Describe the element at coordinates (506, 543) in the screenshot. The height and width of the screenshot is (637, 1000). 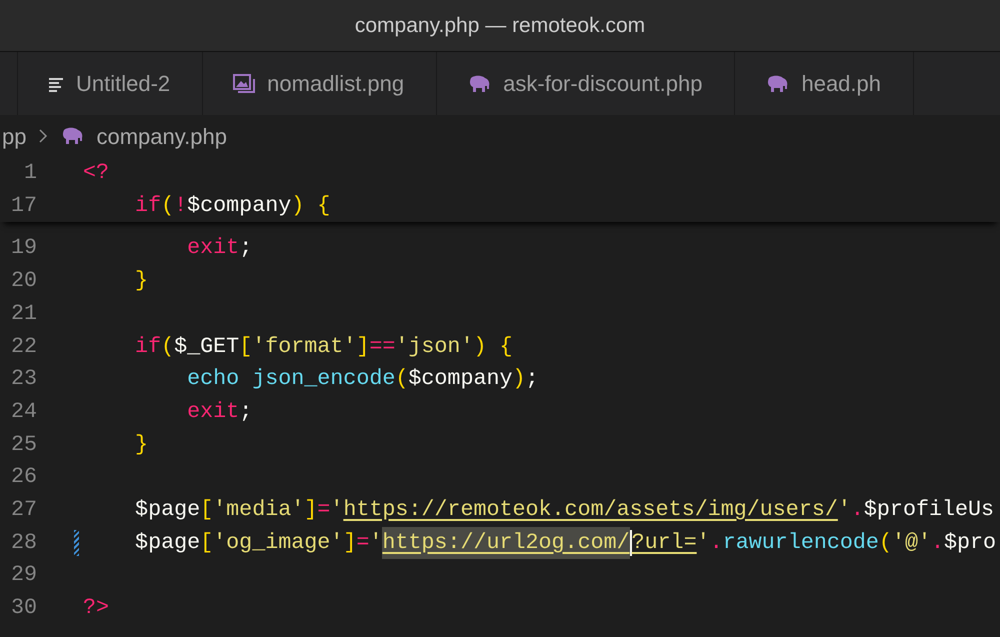
I see `code-token: https://url2og.com/` at that location.